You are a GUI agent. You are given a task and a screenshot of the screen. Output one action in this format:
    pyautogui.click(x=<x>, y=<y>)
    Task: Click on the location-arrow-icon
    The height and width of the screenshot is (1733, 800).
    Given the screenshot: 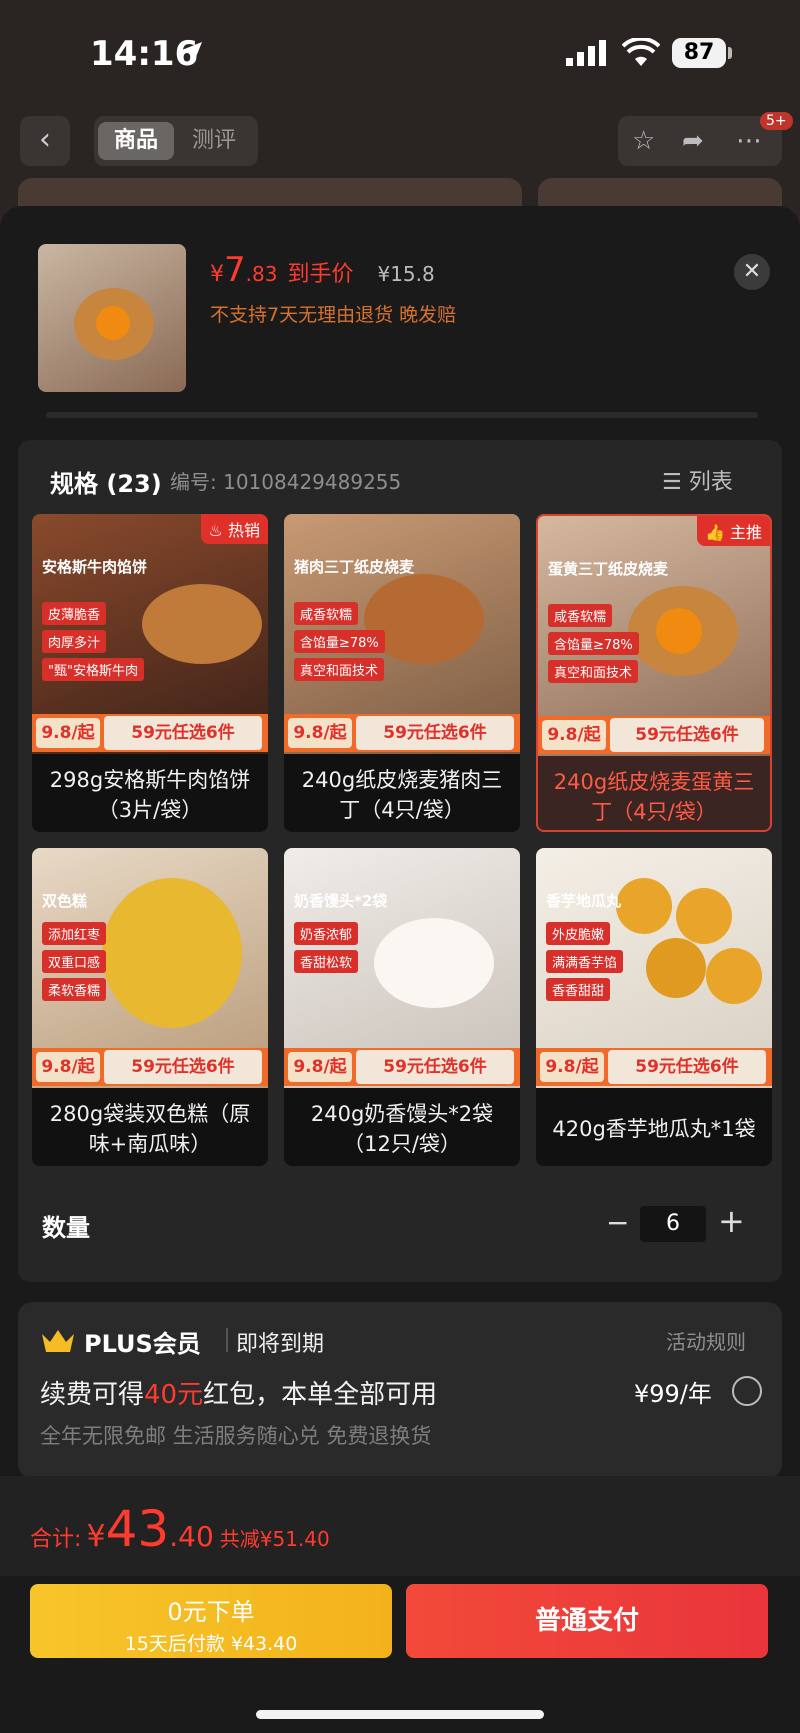 What is the action you would take?
    pyautogui.click(x=192, y=54)
    